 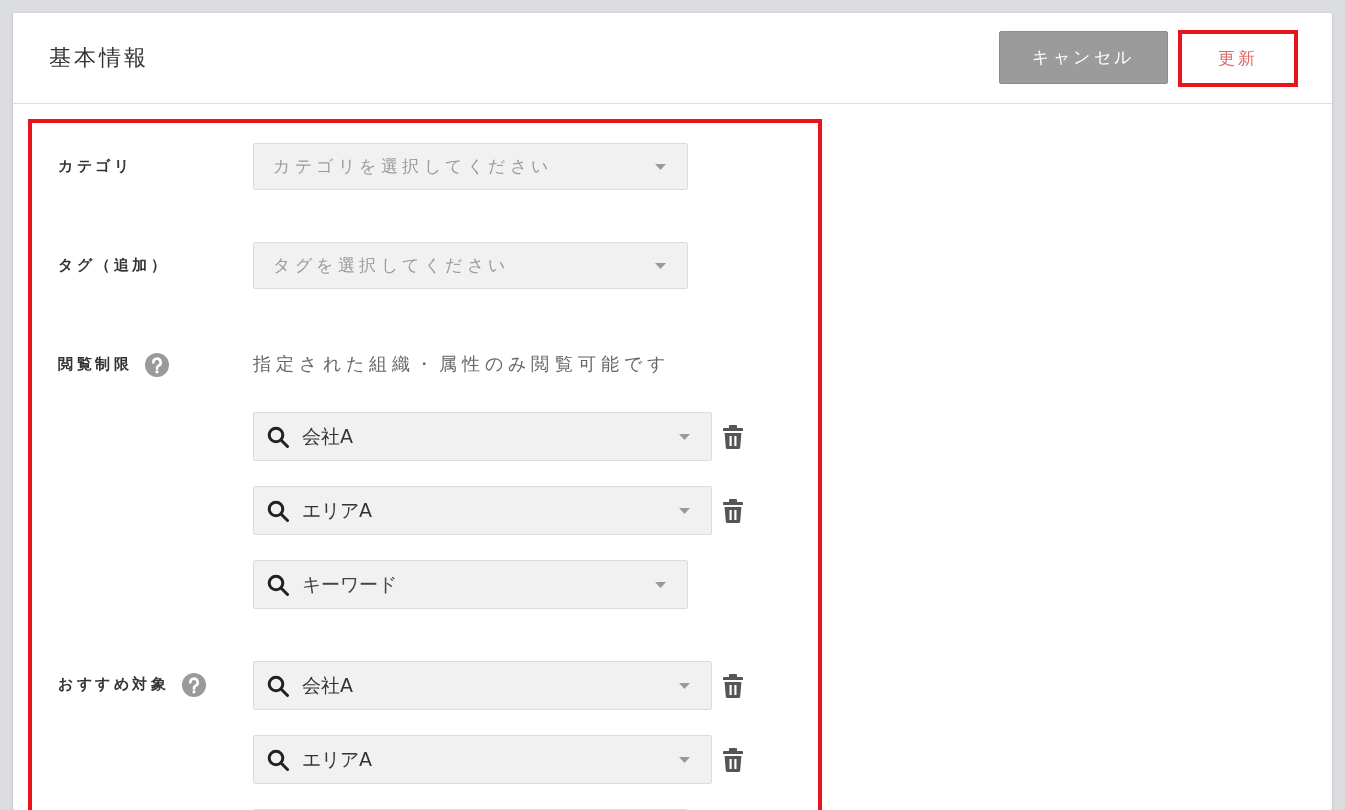 I want to click on field-description: 指定された組織・属性のみ閲覧可能です, so click(x=462, y=363).